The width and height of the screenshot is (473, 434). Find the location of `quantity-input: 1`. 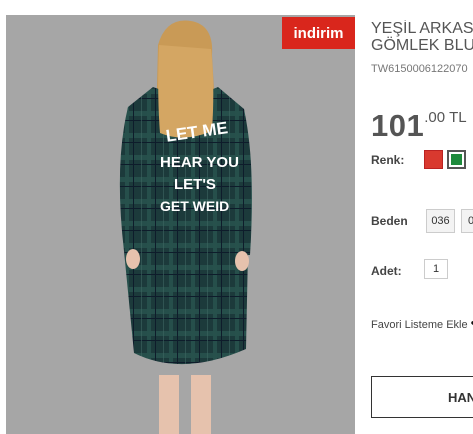

quantity-input: 1 is located at coordinates (436, 269).